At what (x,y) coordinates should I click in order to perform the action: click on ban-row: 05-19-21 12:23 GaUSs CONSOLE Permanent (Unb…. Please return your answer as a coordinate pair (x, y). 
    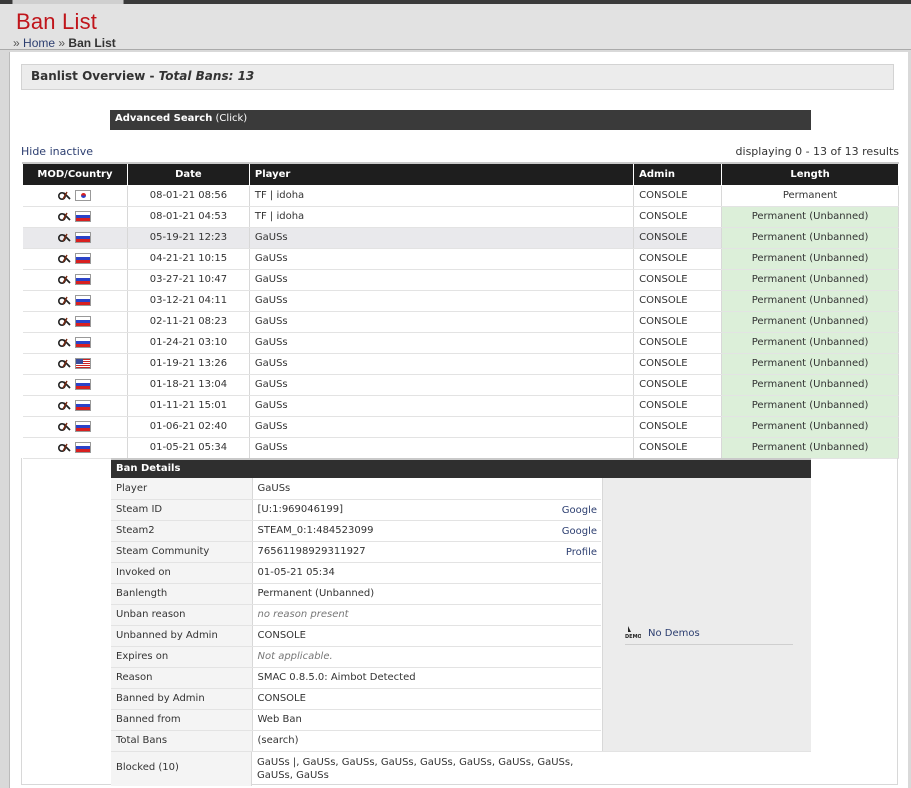
    Looking at the image, I should click on (460, 238).